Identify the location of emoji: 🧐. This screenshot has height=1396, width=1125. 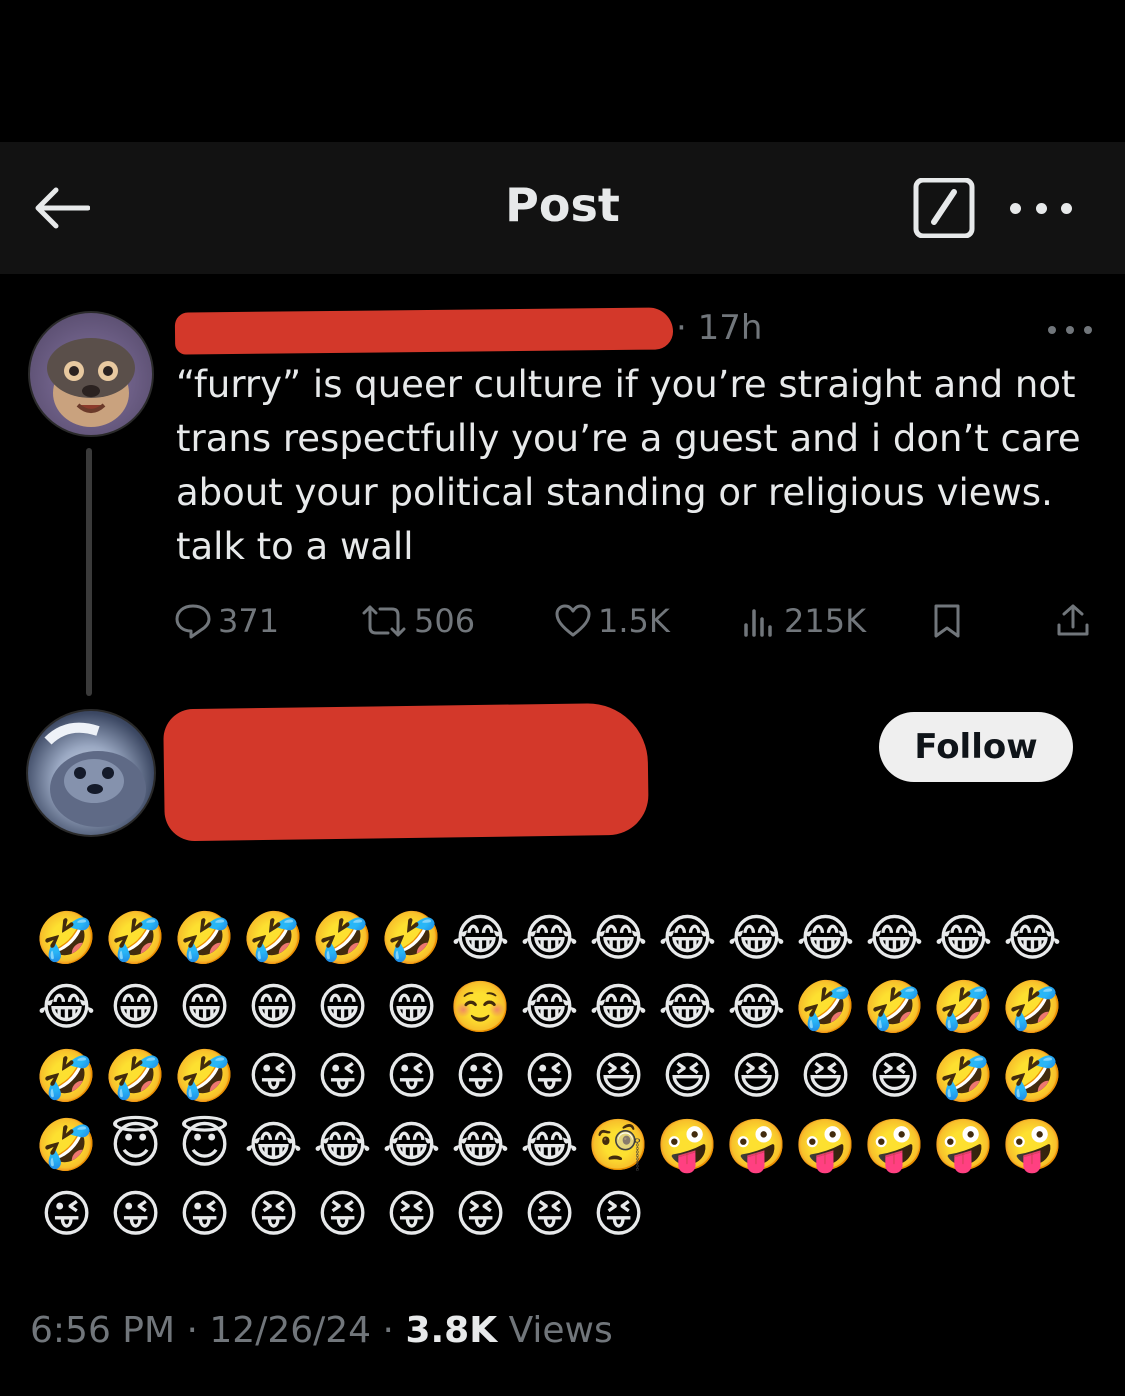
(618, 1145).